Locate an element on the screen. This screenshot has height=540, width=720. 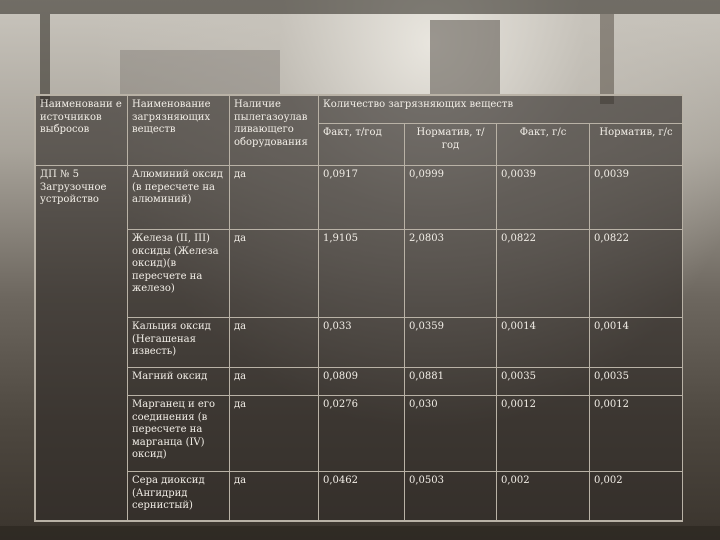
fact-t-year-cell: 1,9105 is located at coordinates (361, 273).